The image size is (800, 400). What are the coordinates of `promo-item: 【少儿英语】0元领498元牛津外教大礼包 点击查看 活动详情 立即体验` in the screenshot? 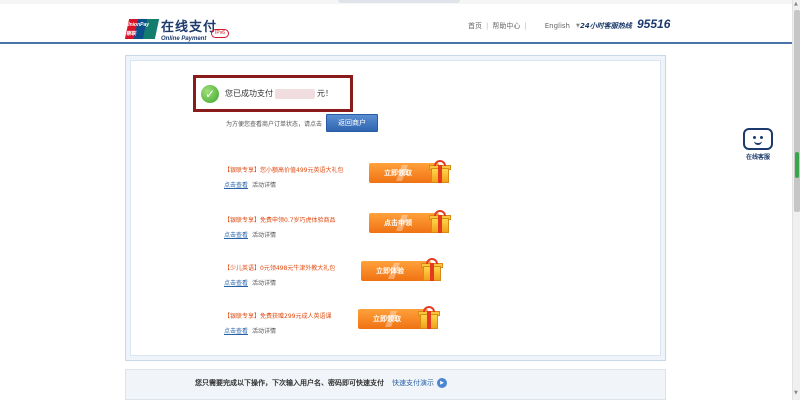 It's located at (344, 275).